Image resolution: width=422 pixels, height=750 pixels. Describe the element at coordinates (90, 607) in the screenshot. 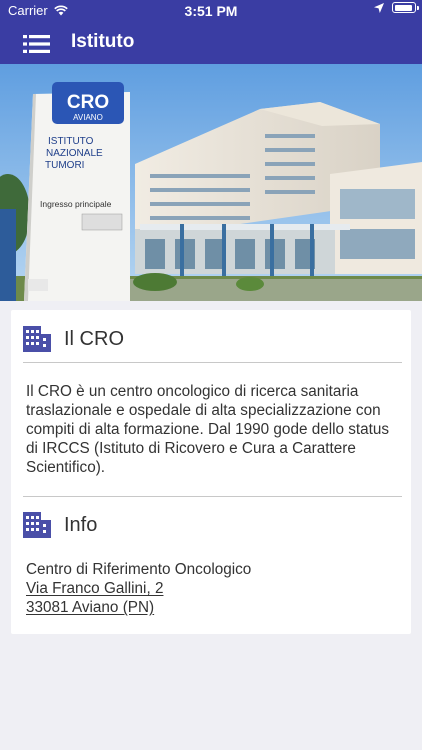

I see `address-city-link: 33081 Aviano (PN)` at that location.